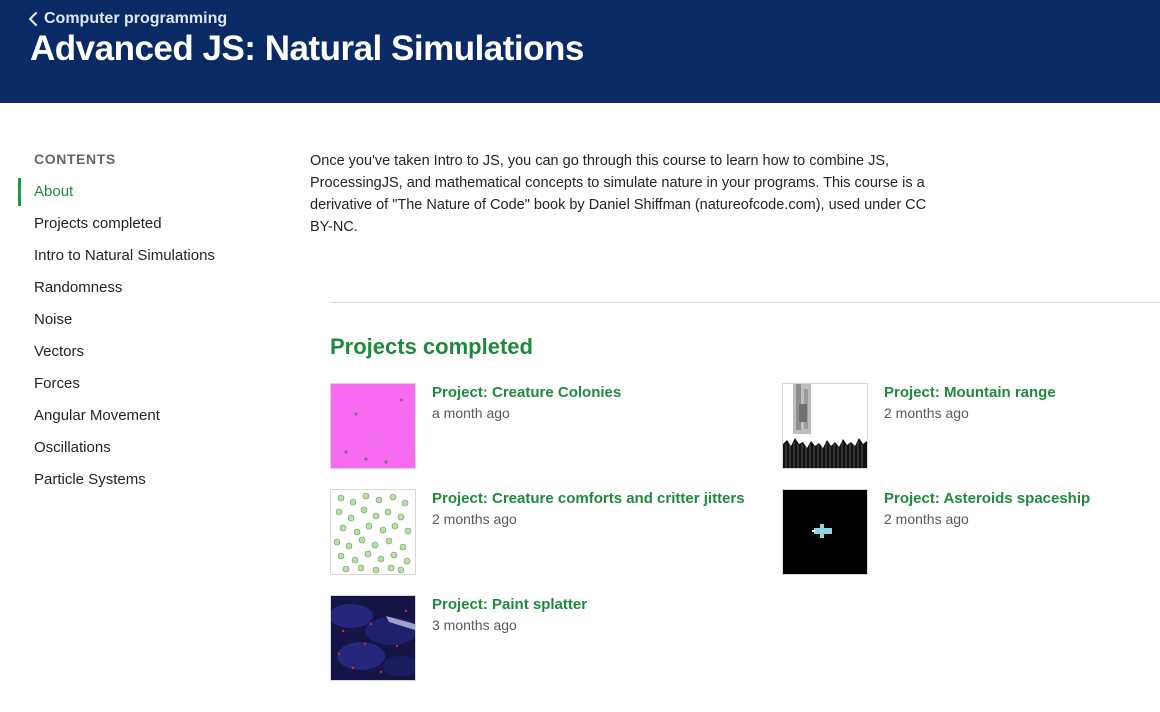  I want to click on contents-heading: CONTENTS, so click(75, 159).